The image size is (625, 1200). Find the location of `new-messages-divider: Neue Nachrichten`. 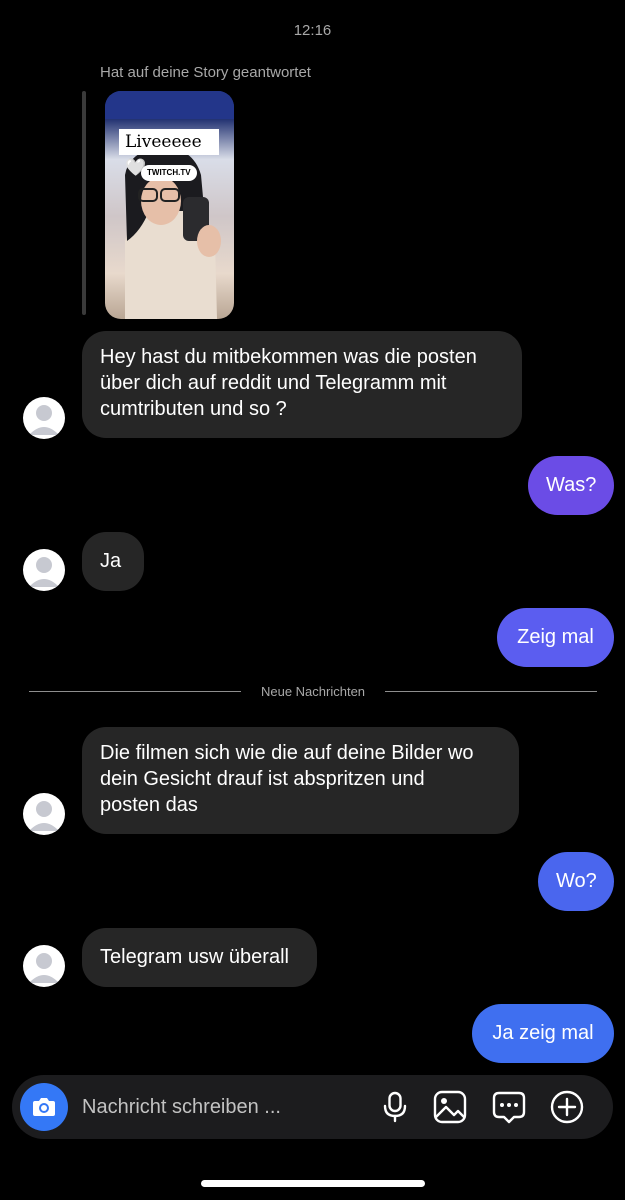

new-messages-divider: Neue Nachrichten is located at coordinates (313, 692).